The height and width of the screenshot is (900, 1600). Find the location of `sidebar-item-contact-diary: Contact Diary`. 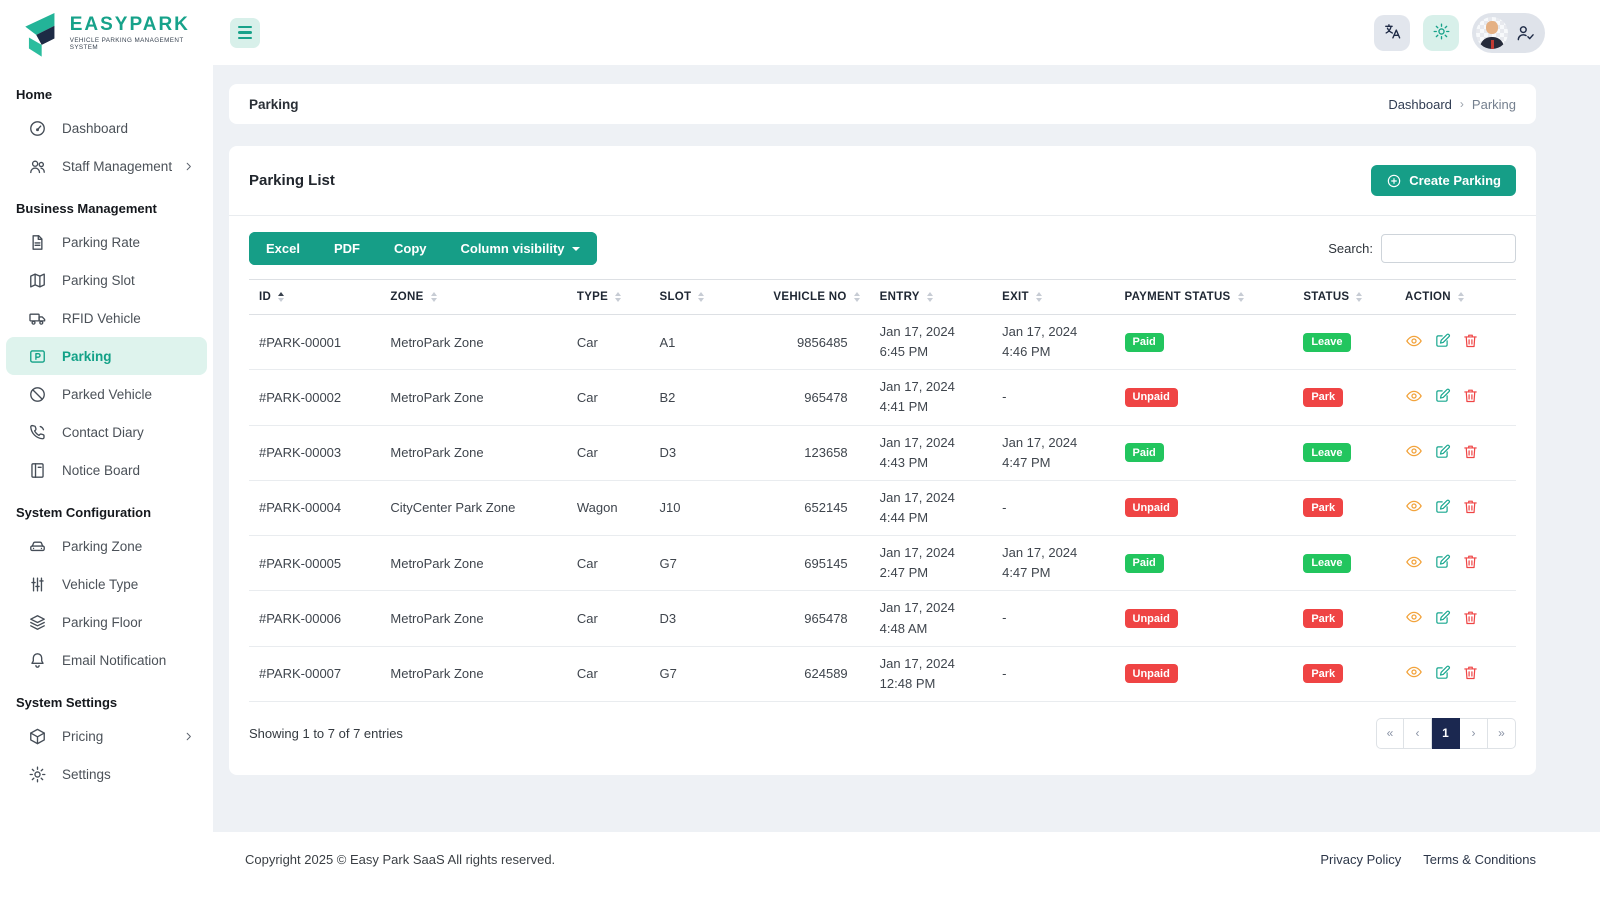

sidebar-item-contact-diary: Contact Diary is located at coordinates (106, 432).